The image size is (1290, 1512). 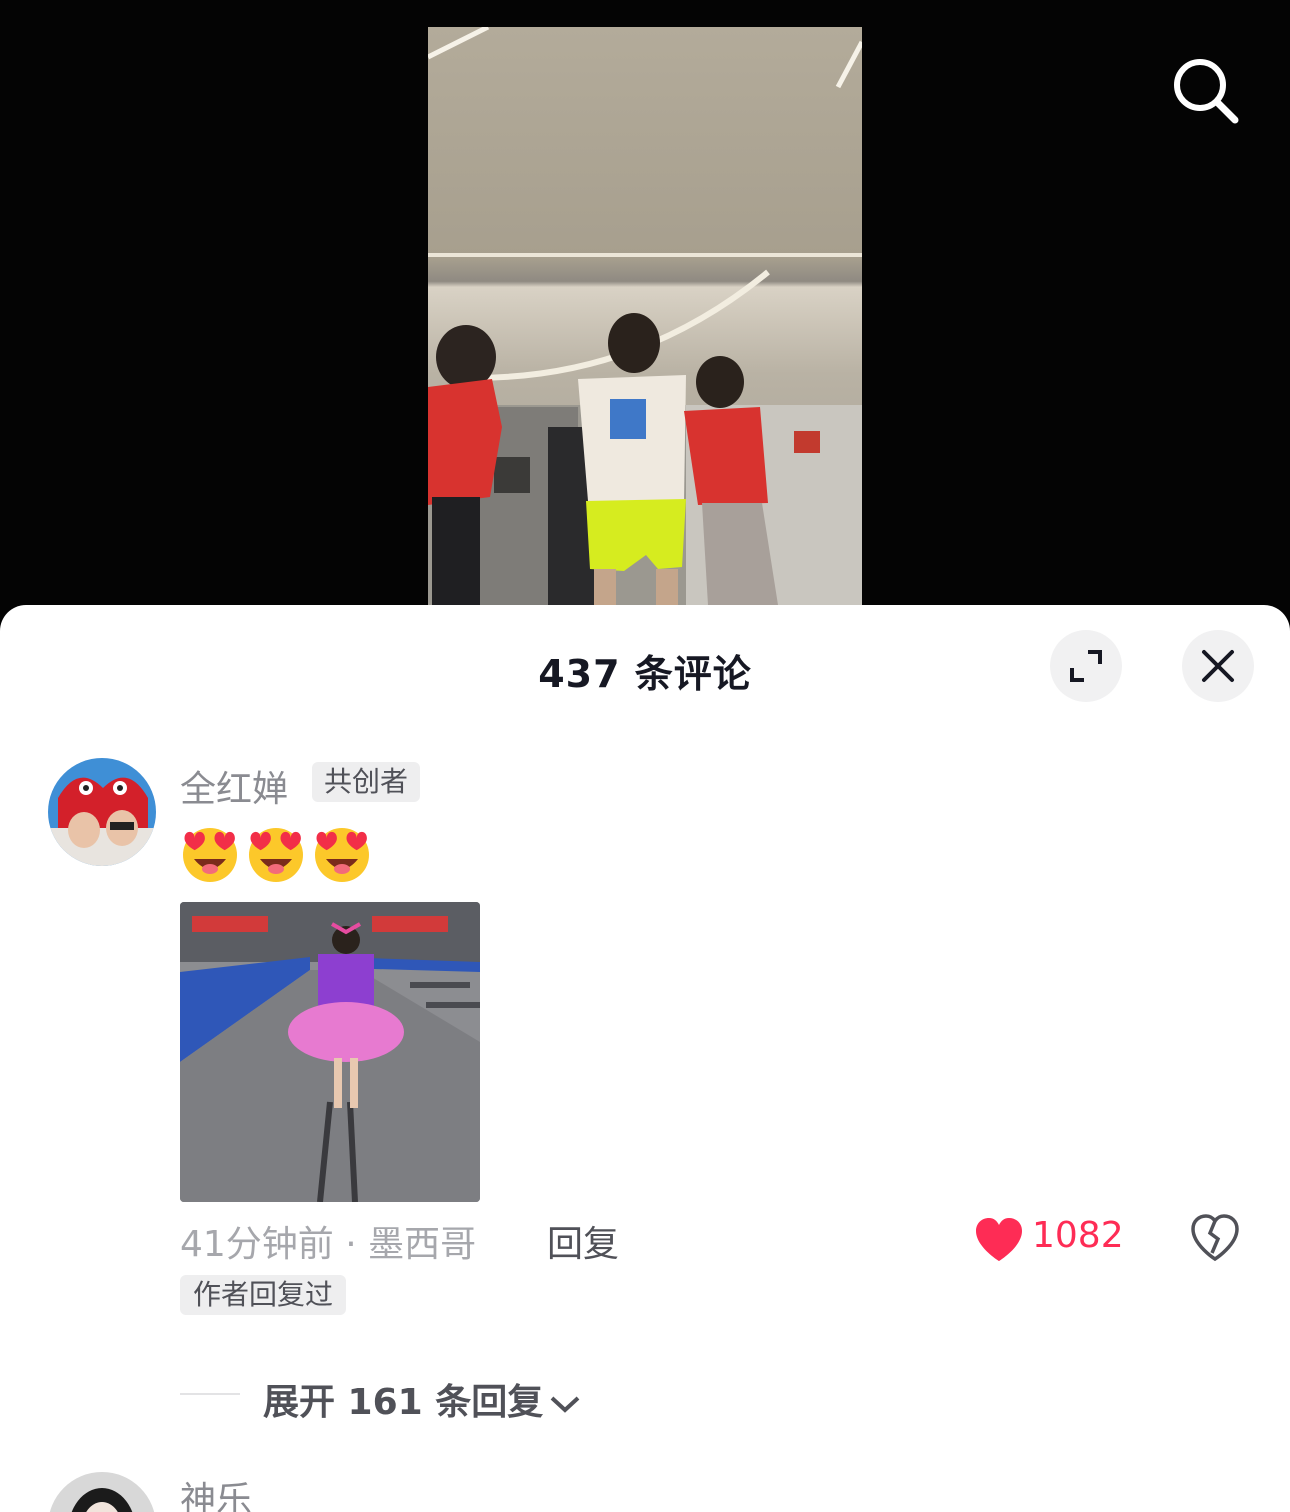 What do you see at coordinates (263, 1295) in the screenshot?
I see `author-replied-badge: 作者回复过` at bounding box center [263, 1295].